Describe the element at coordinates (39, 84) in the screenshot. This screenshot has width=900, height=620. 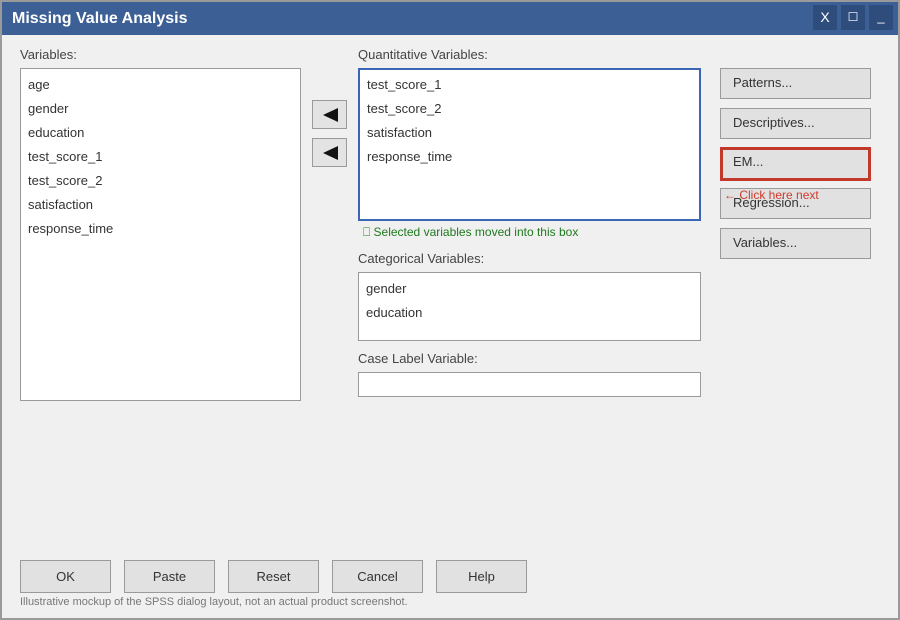
I see `variable-item-age: age` at that location.